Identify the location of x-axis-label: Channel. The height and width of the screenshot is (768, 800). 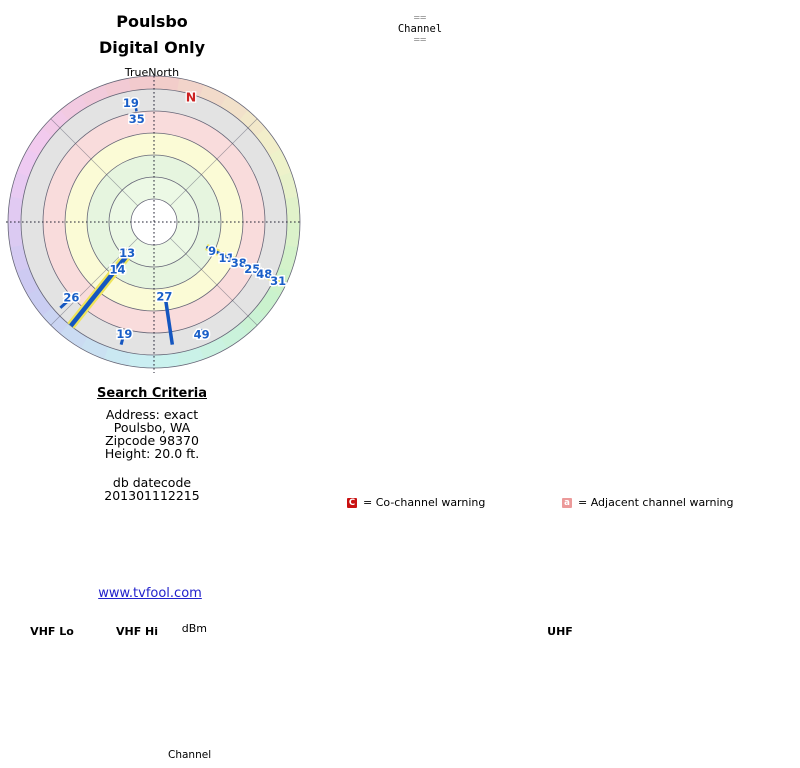
(190, 755).